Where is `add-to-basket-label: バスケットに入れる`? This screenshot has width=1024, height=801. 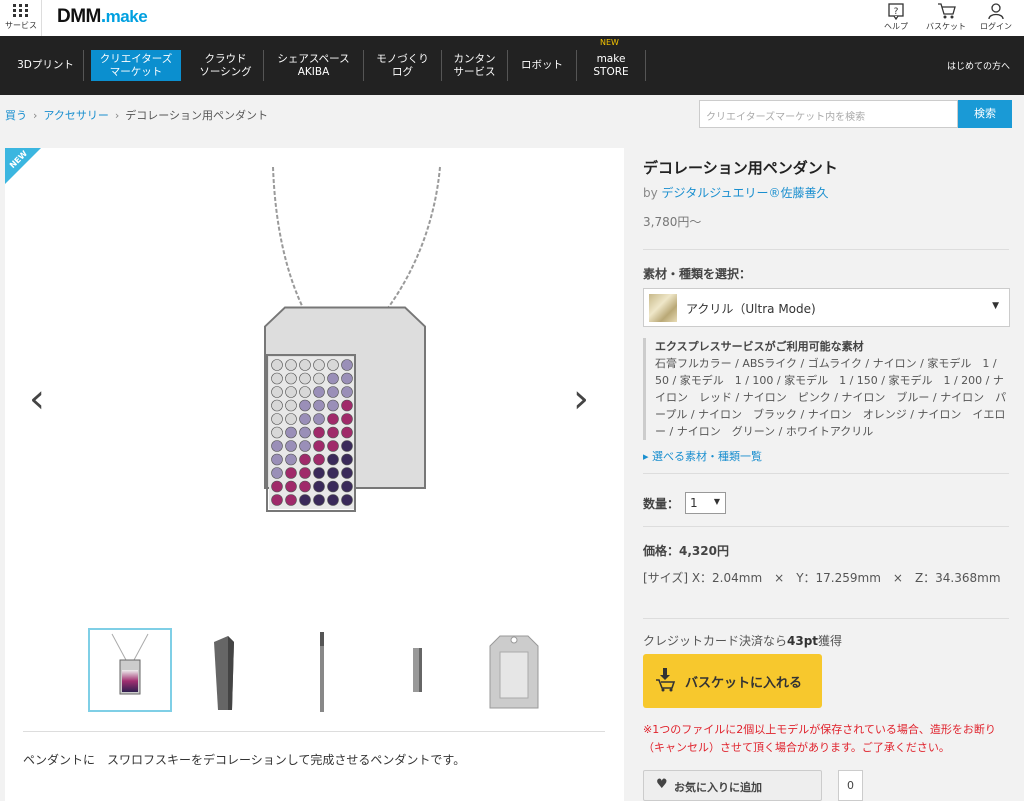
add-to-basket-label: バスケットに入れる is located at coordinates (744, 683).